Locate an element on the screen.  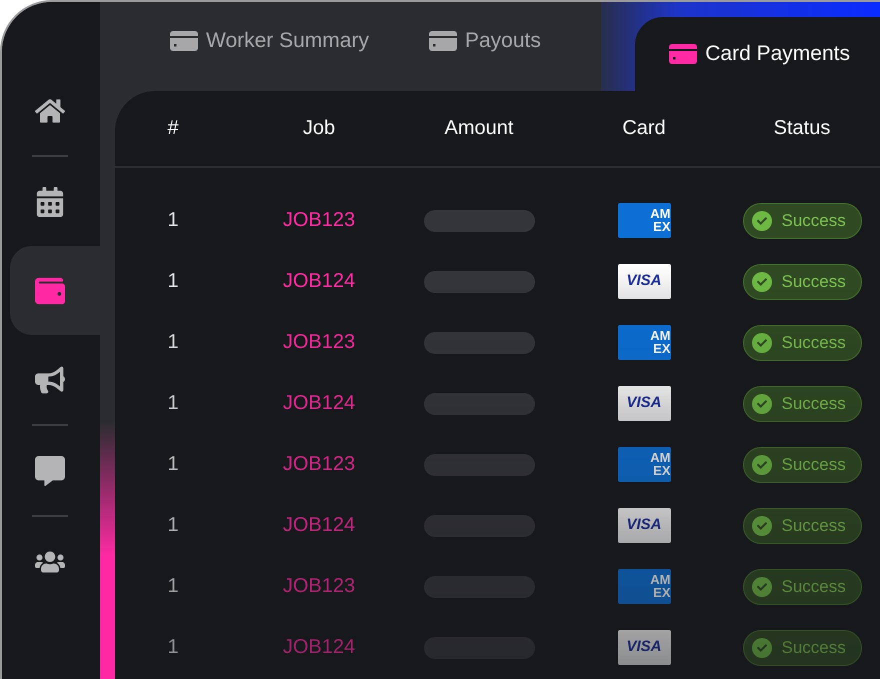
column-header: Status is located at coordinates (802, 128).